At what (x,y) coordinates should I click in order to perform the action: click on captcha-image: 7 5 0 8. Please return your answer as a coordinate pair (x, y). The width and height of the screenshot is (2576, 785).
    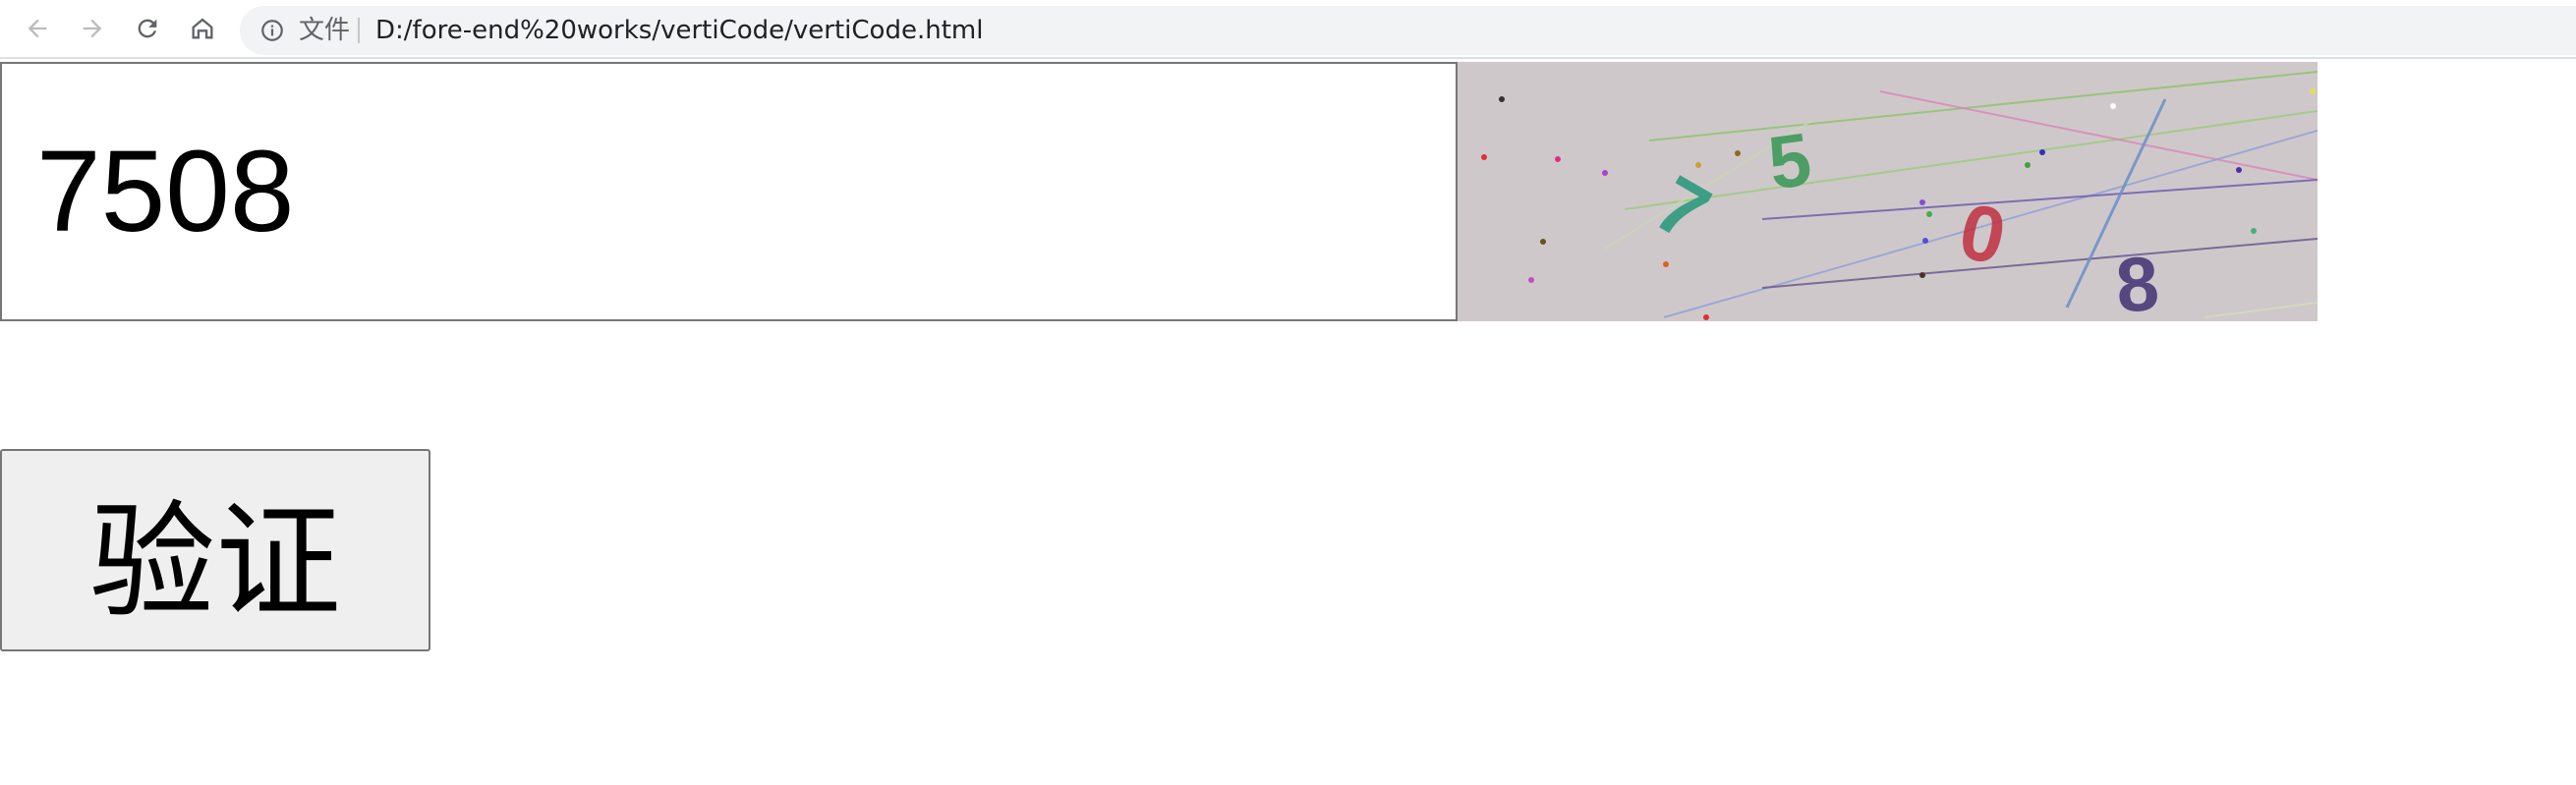
    Looking at the image, I should click on (1888, 191).